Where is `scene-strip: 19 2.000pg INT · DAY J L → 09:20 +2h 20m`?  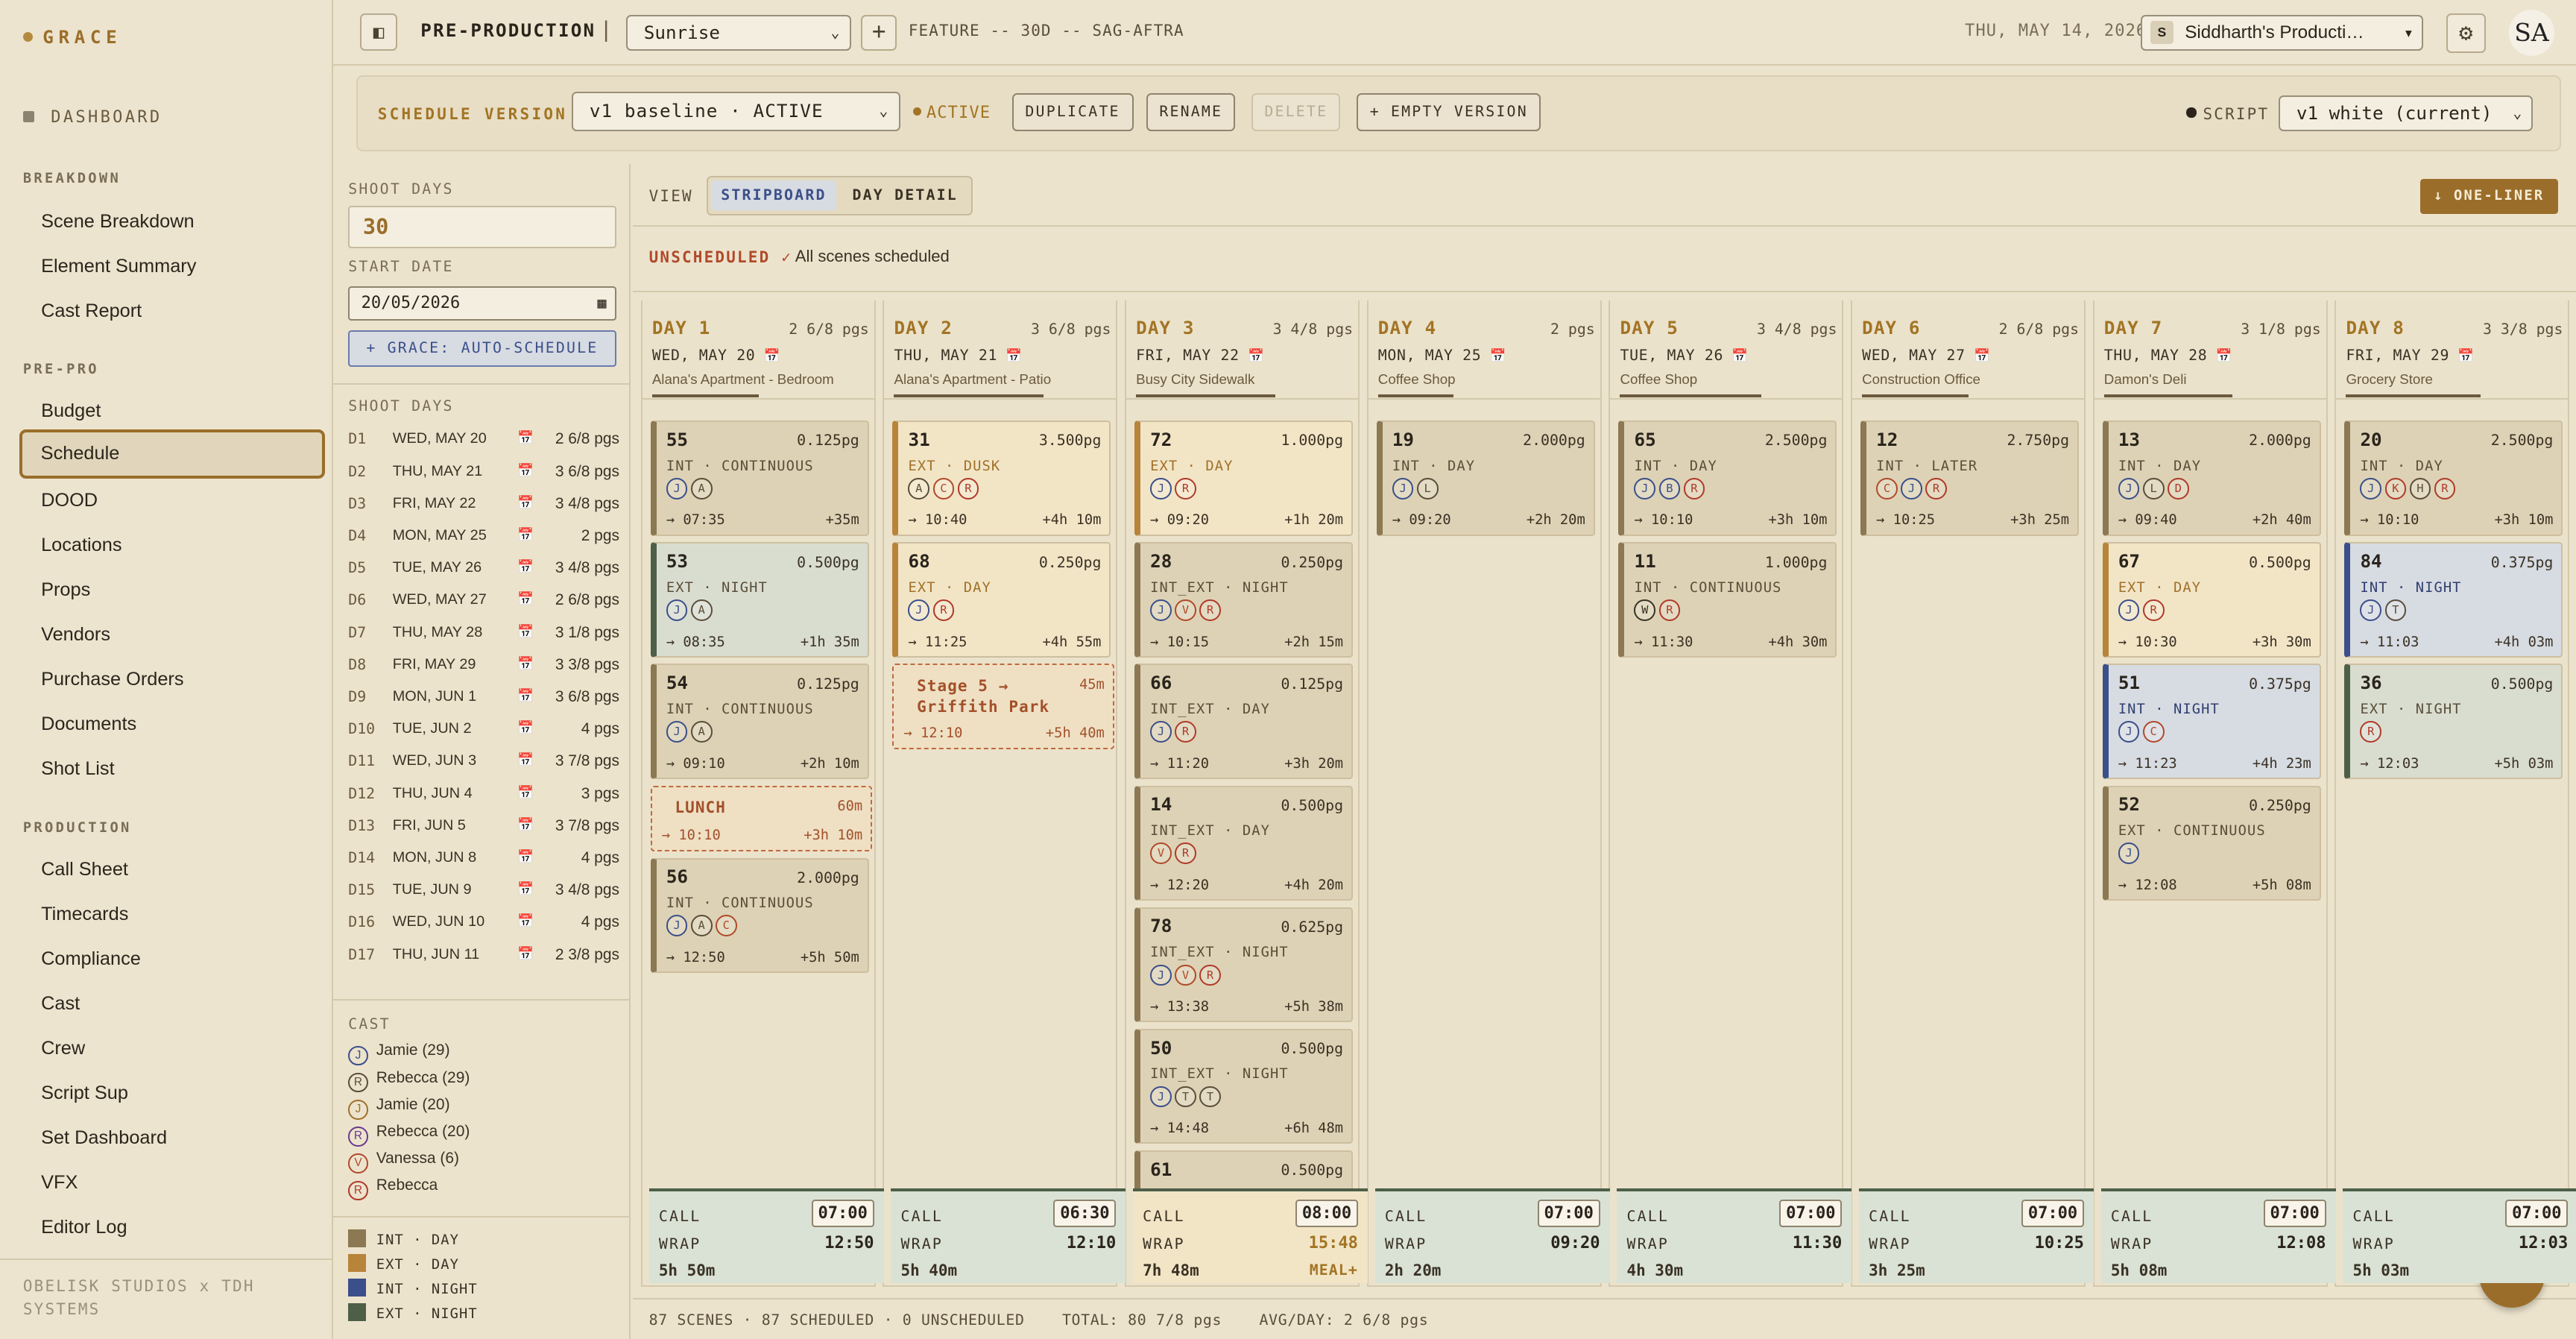 scene-strip: 19 2.000pg INT · DAY J L → 09:20 +2h 20m is located at coordinates (1485, 478).